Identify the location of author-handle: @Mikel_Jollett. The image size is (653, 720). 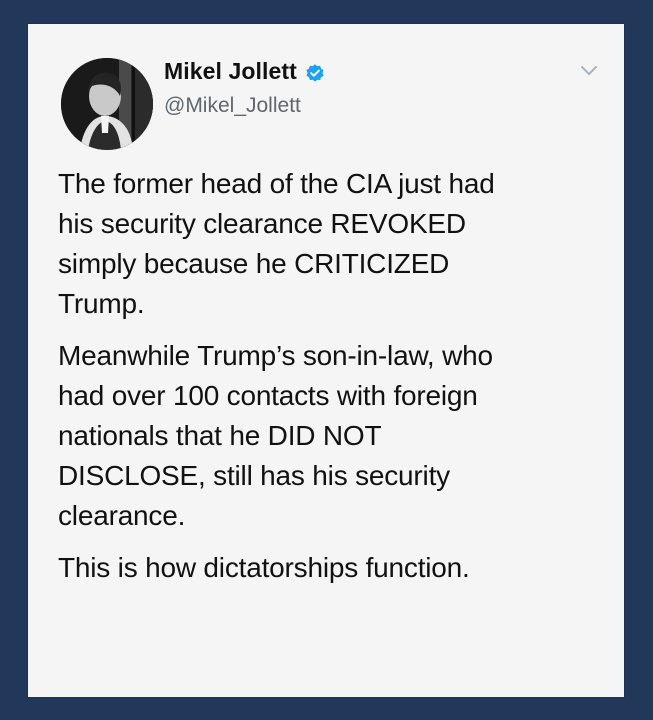
(232, 106).